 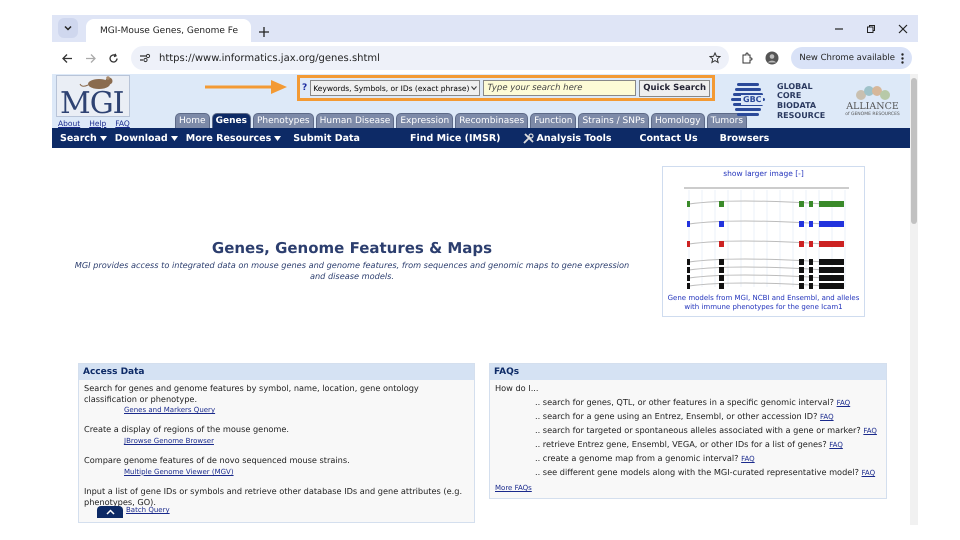 What do you see at coordinates (772, 58) in the screenshot?
I see `profile-avatar-icon` at bounding box center [772, 58].